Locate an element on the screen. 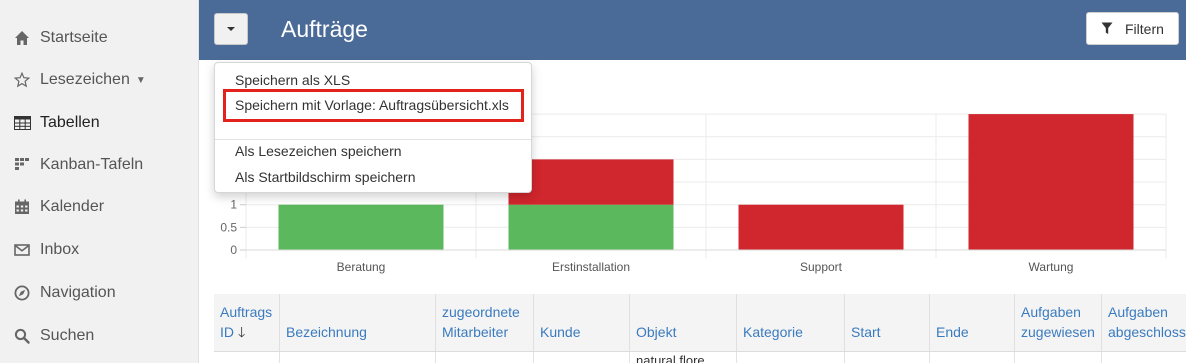 This screenshot has height=363, width=1186. column-header-bezeichnung: Bezeichnung is located at coordinates (358, 322).